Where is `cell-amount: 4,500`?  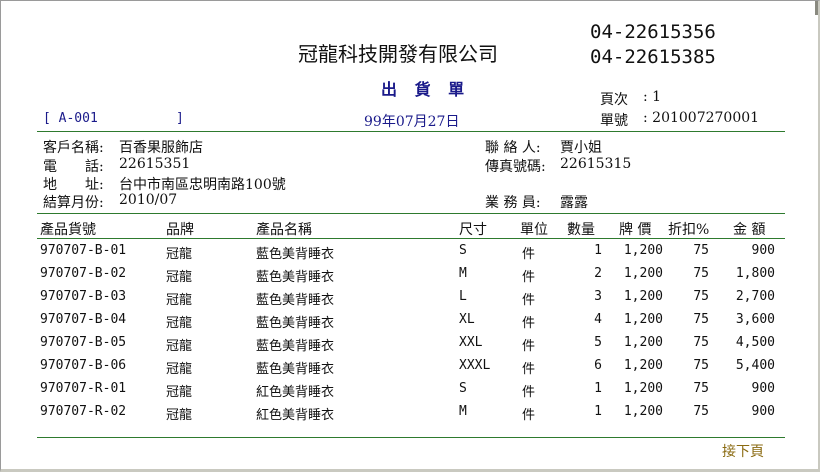 cell-amount: 4,500 is located at coordinates (755, 342).